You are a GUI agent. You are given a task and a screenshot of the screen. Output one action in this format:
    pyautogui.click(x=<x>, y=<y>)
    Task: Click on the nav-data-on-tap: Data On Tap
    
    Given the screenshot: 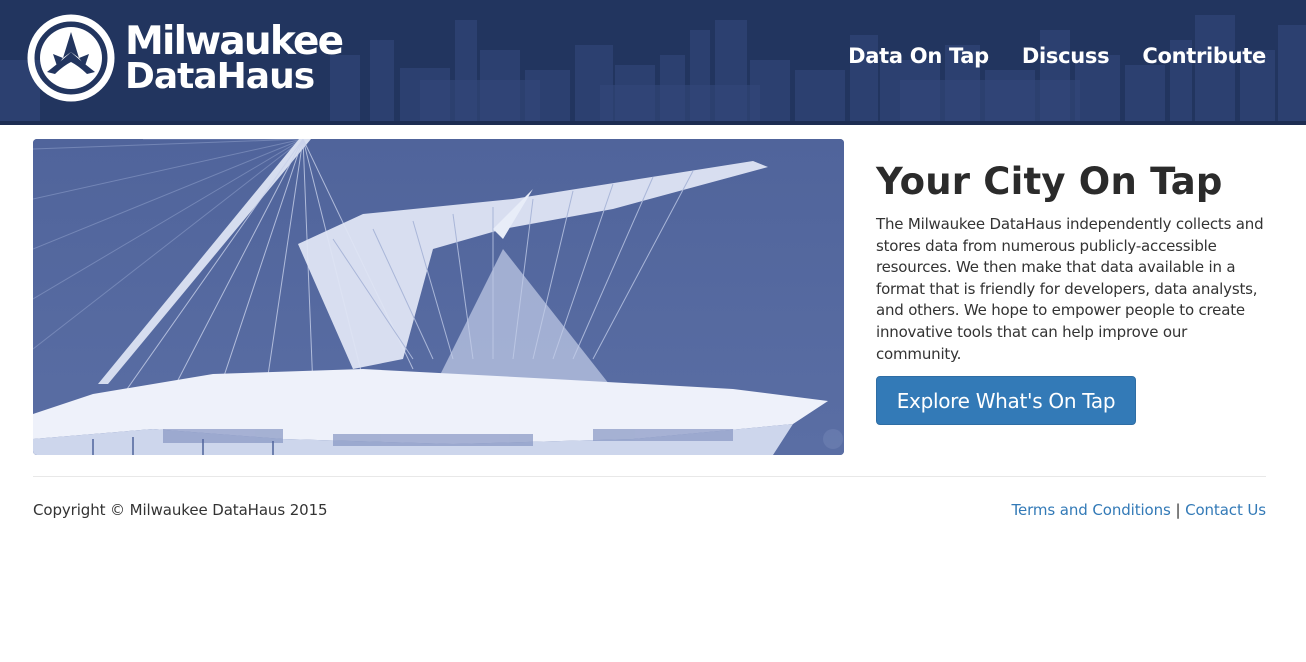 What is the action you would take?
    pyautogui.click(x=918, y=56)
    